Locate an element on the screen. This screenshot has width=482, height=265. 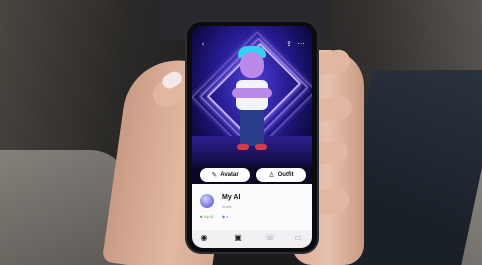
avatar-arms is located at coordinates (252, 93).